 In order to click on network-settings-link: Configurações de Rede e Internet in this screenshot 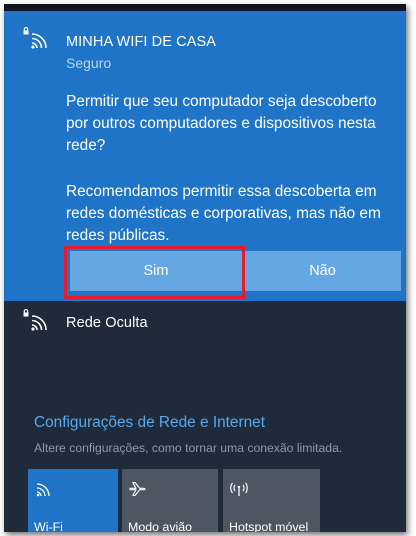, I will do `click(149, 423)`.